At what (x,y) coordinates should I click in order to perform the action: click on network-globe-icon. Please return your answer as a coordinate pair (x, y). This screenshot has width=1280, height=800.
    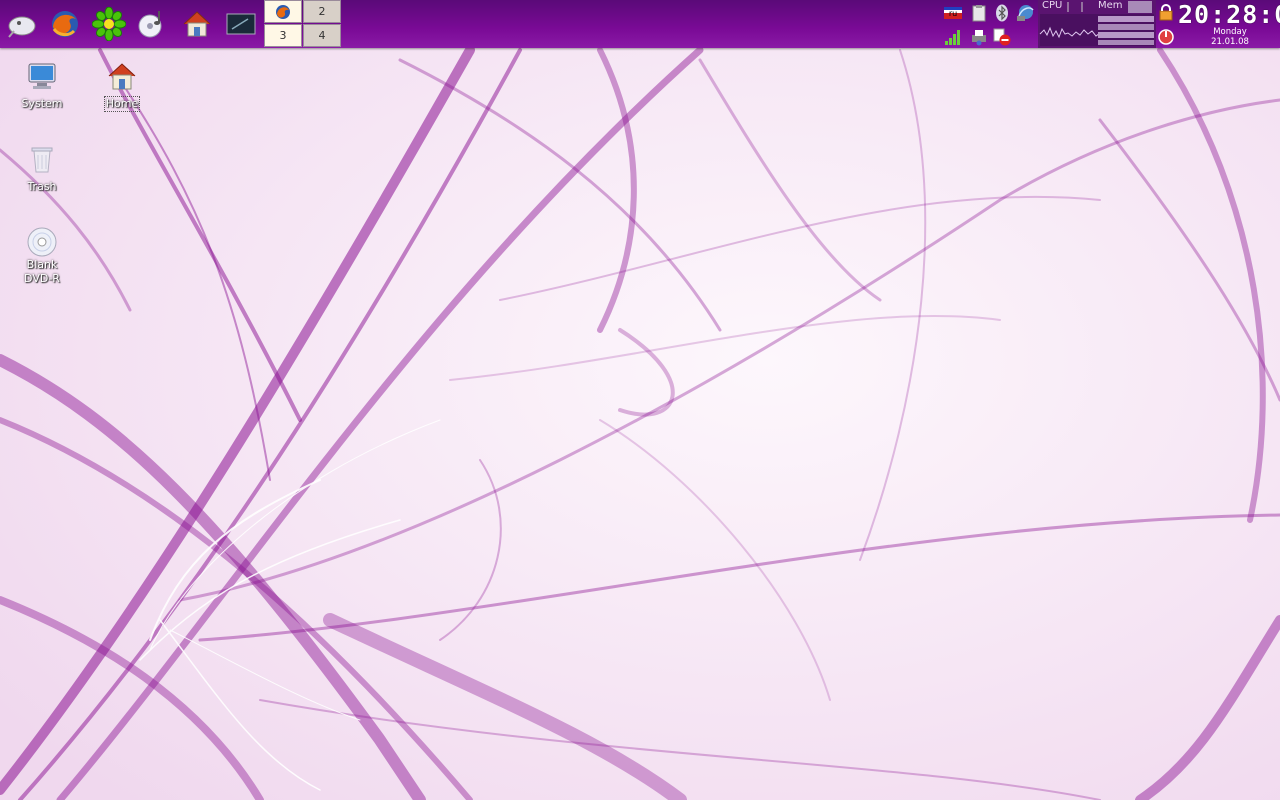
    Looking at the image, I should click on (1025, 13).